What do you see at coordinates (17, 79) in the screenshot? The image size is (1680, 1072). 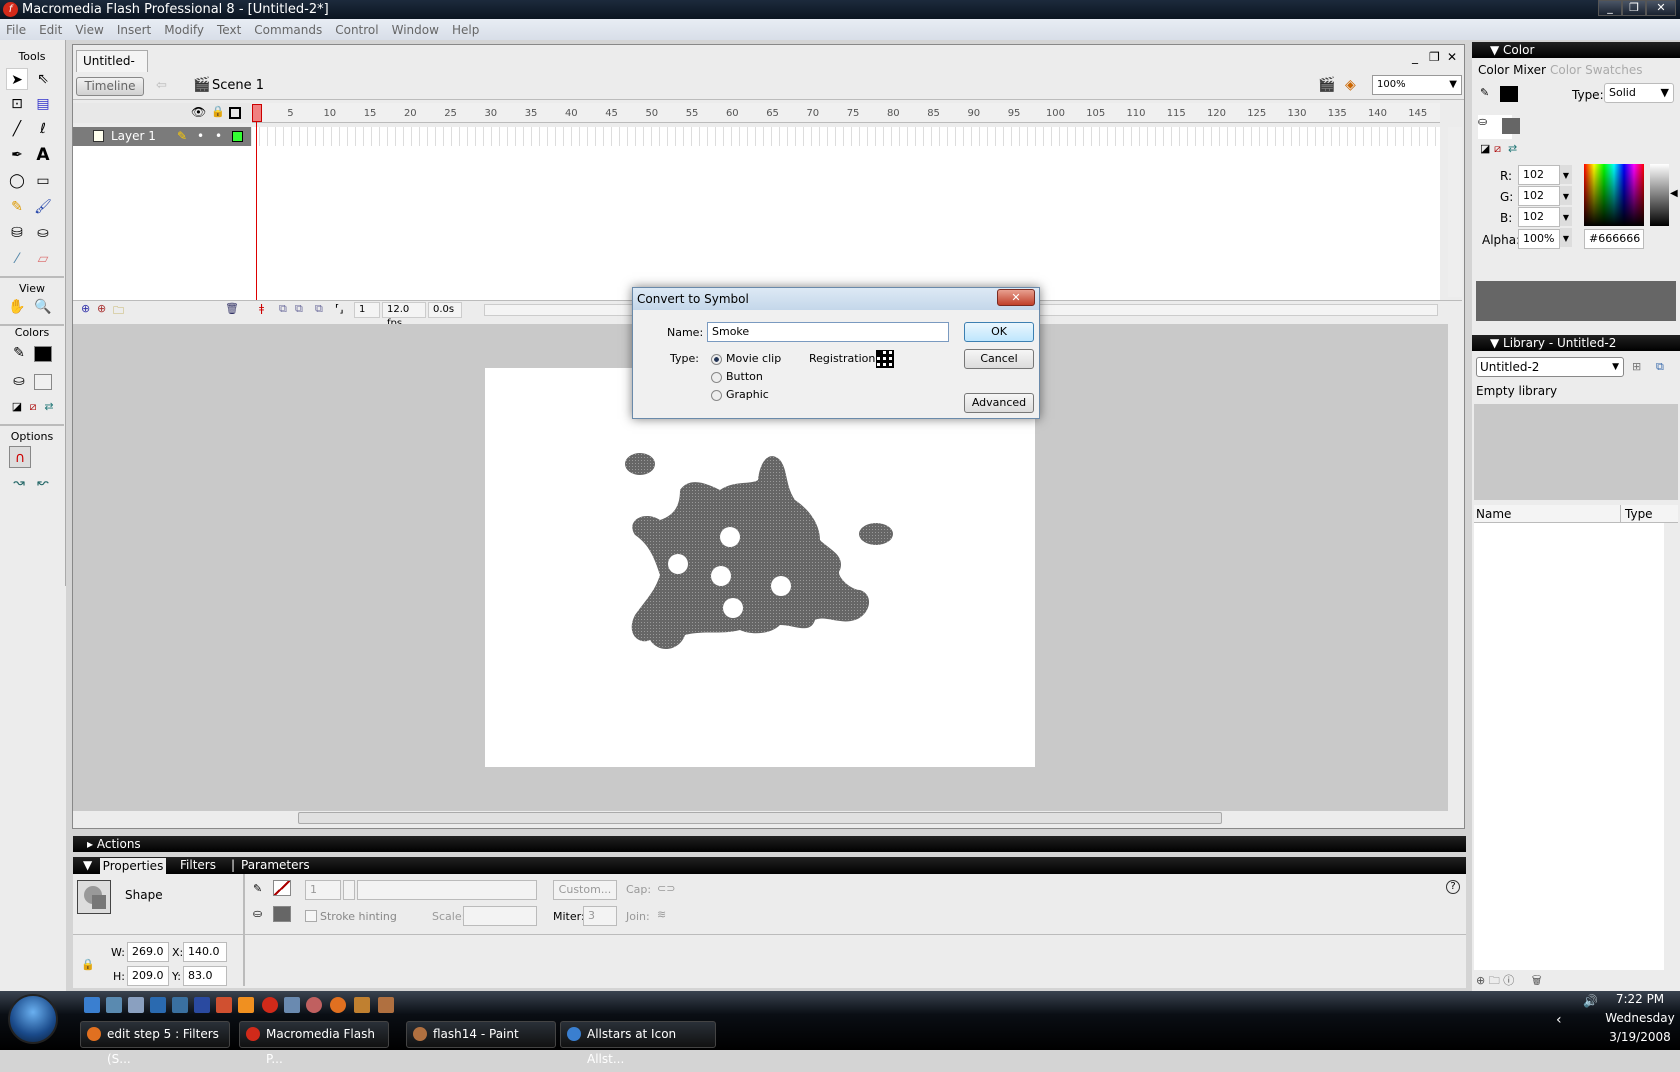 I see `selection-tool-icon: ➤` at bounding box center [17, 79].